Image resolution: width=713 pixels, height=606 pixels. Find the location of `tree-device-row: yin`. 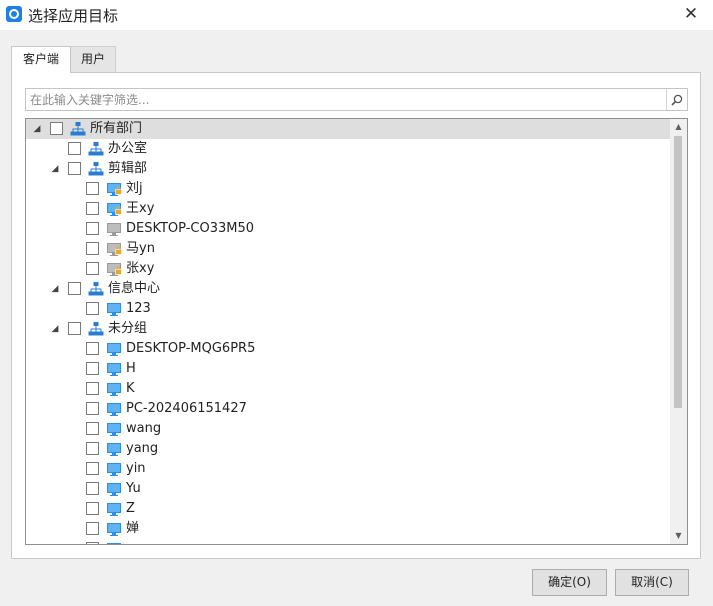

tree-device-row: yin is located at coordinates (348, 469).